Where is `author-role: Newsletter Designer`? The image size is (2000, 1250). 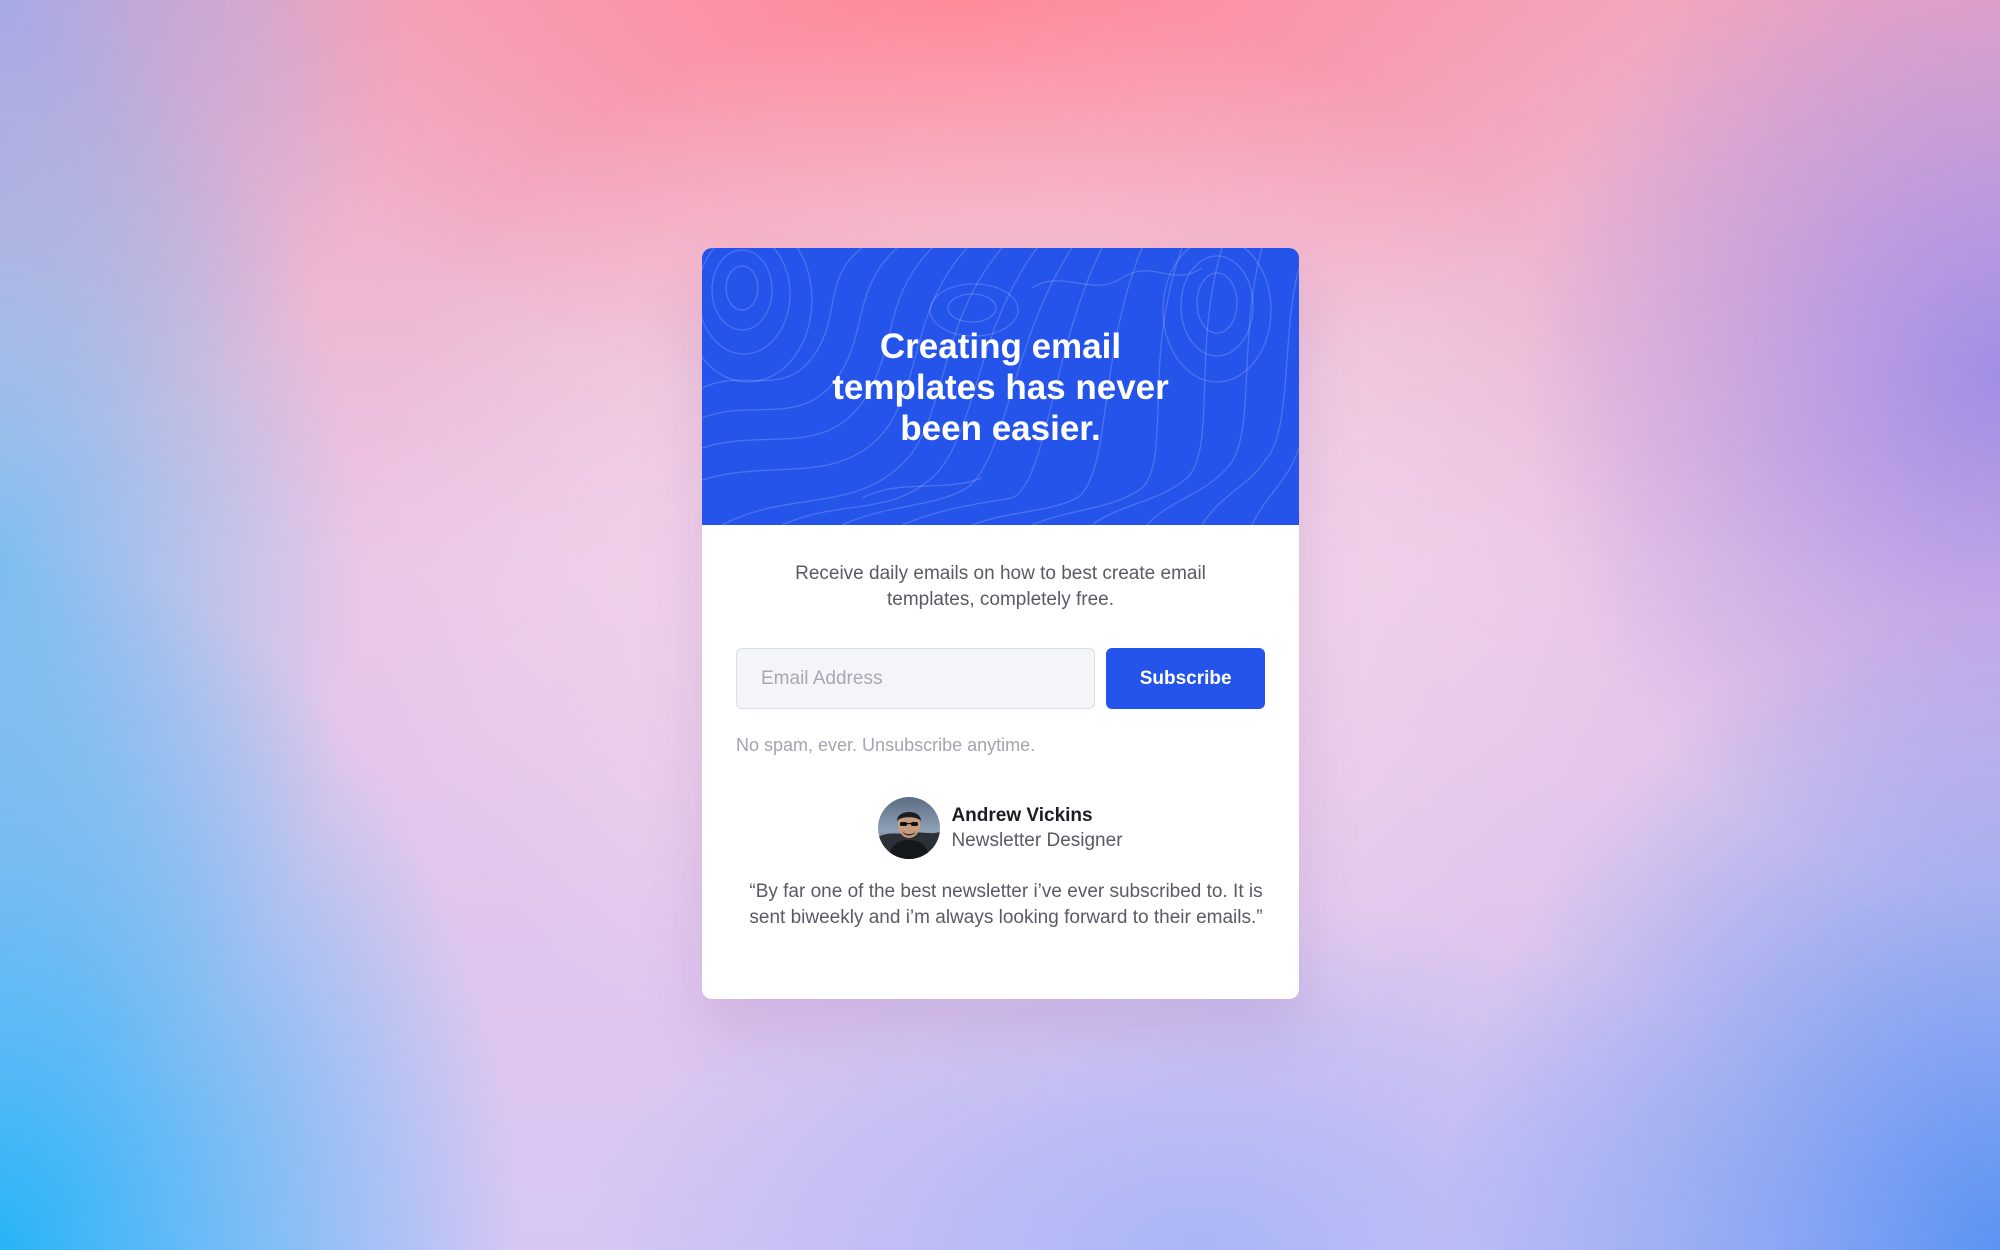 author-role: Newsletter Designer is located at coordinates (1037, 840).